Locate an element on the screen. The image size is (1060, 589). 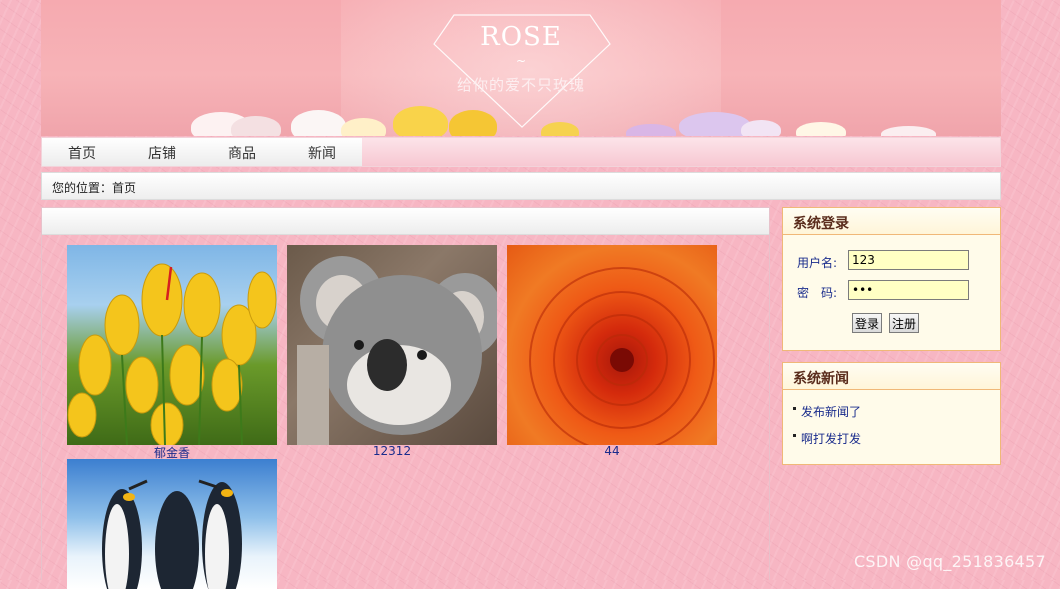
username-input is located at coordinates (908, 260).